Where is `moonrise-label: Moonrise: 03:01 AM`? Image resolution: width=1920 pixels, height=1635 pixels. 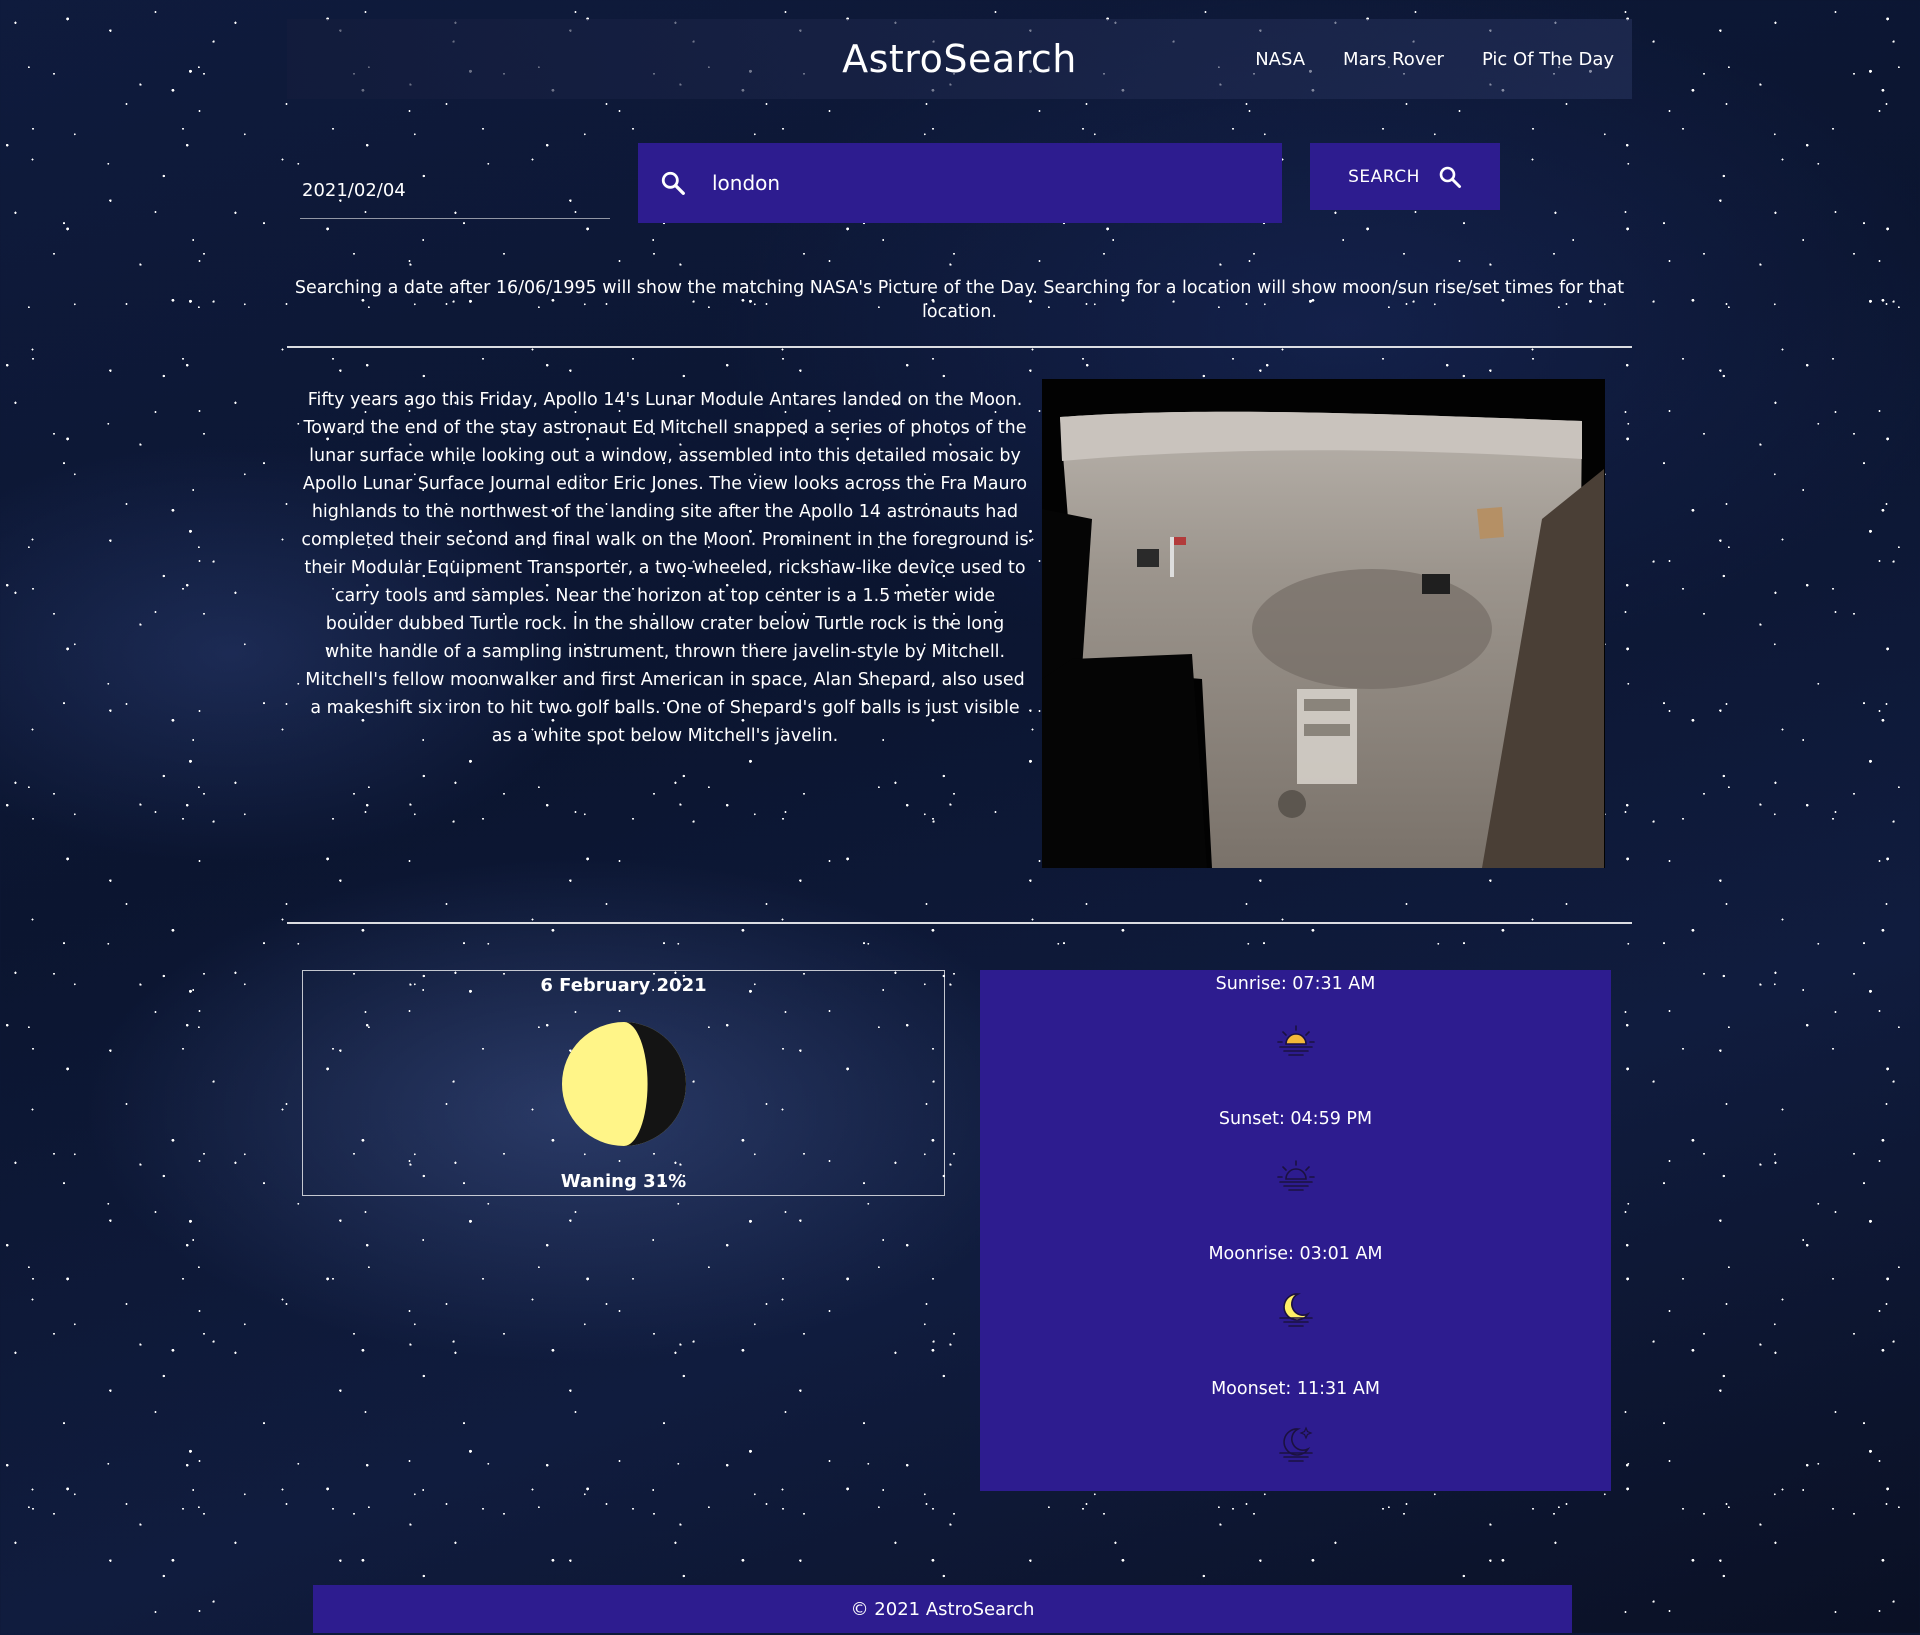 moonrise-label: Moonrise: 03:01 AM is located at coordinates (1295, 1254).